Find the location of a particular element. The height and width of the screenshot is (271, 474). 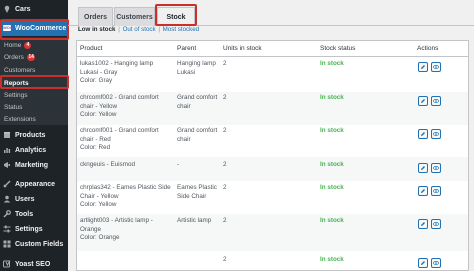

menu-item-custom-fields: Custom Fields is located at coordinates (34, 244).